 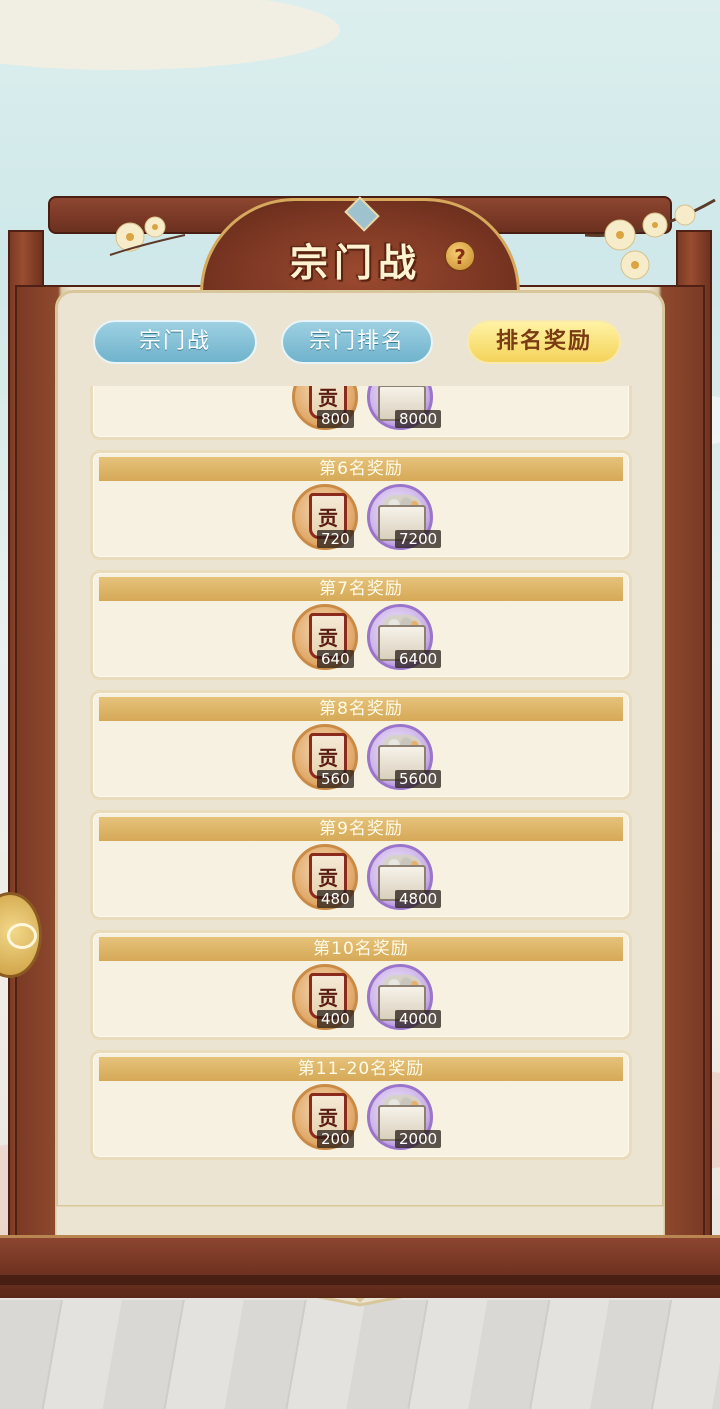 What do you see at coordinates (361, 949) in the screenshot?
I see `reward-card-title: 第10名奖励` at bounding box center [361, 949].